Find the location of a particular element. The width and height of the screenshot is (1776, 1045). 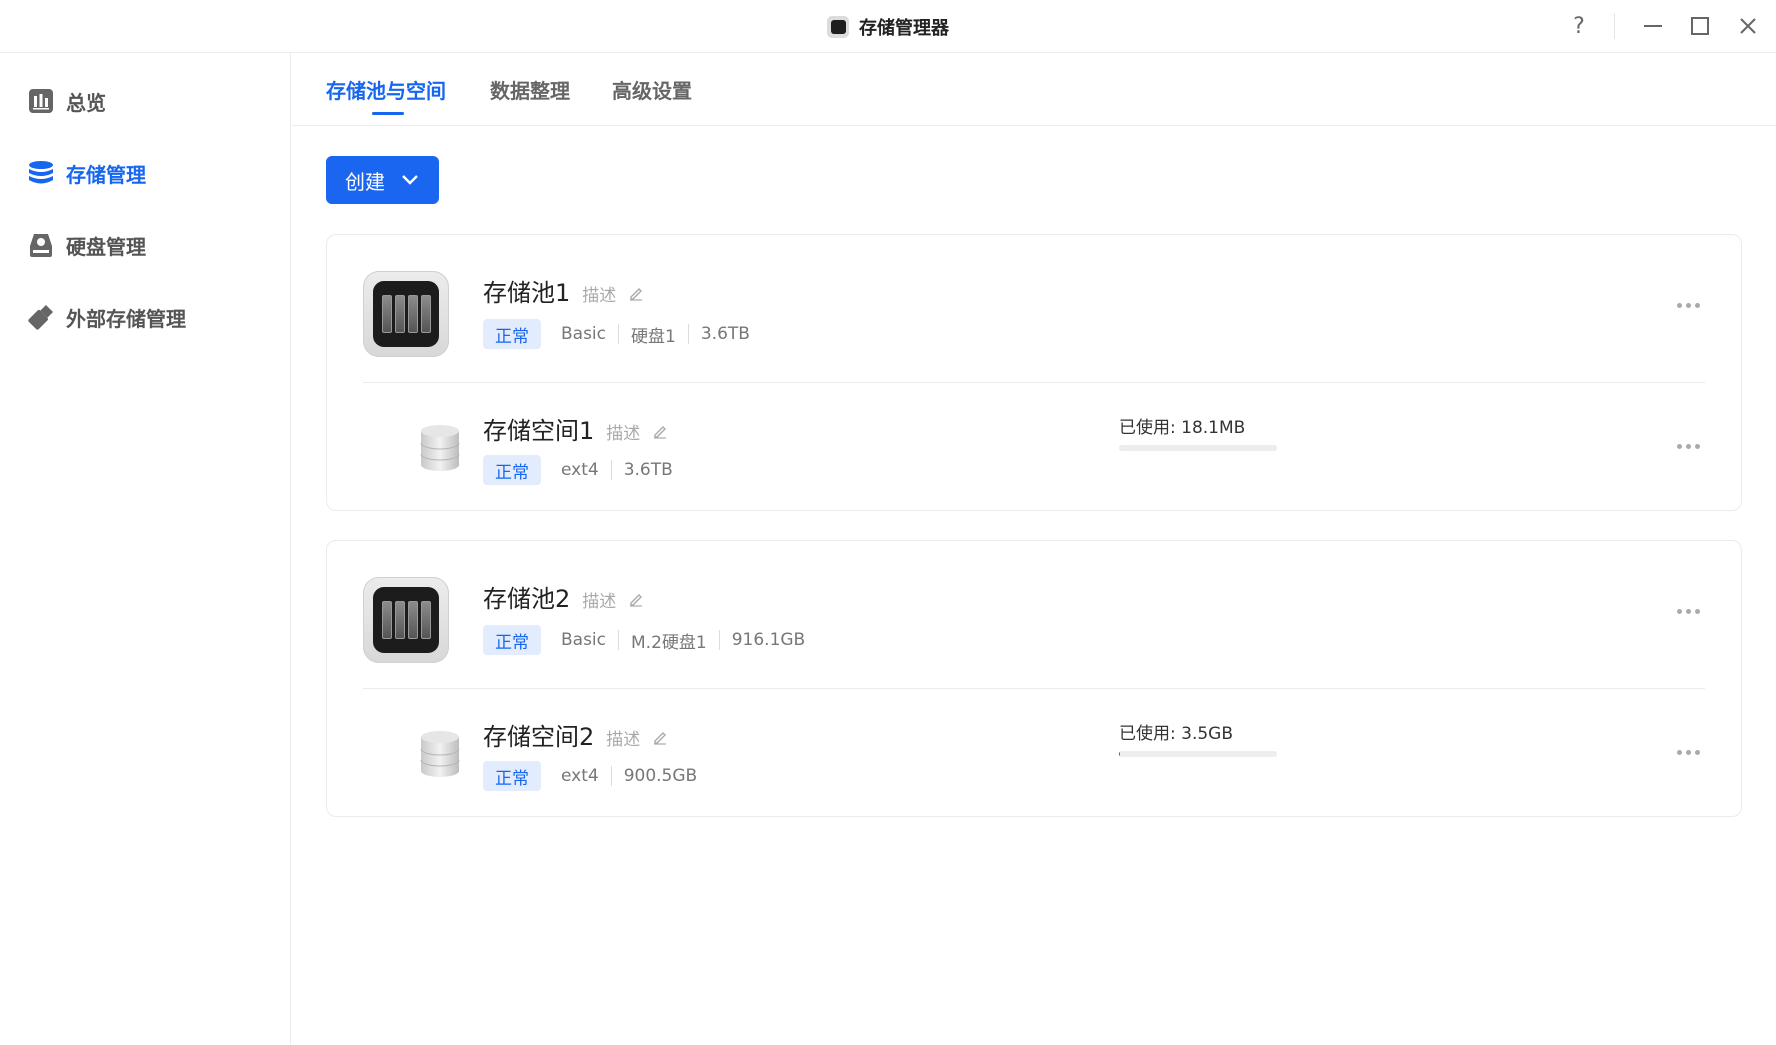

active-tab-indicator is located at coordinates (388, 113).